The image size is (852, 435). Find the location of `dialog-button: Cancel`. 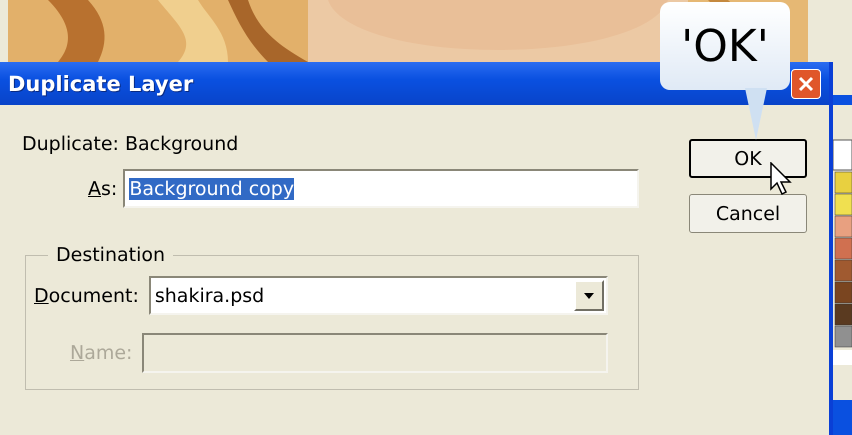

dialog-button: Cancel is located at coordinates (748, 213).